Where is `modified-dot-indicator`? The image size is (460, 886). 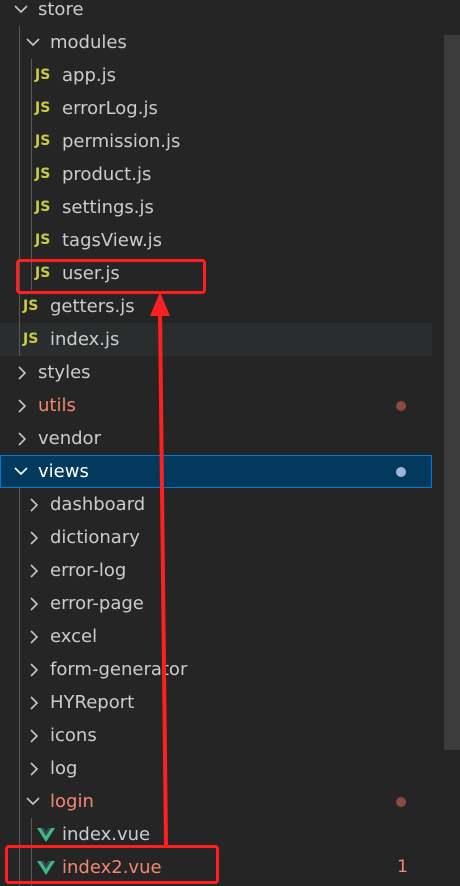
modified-dot-indicator is located at coordinates (401, 472).